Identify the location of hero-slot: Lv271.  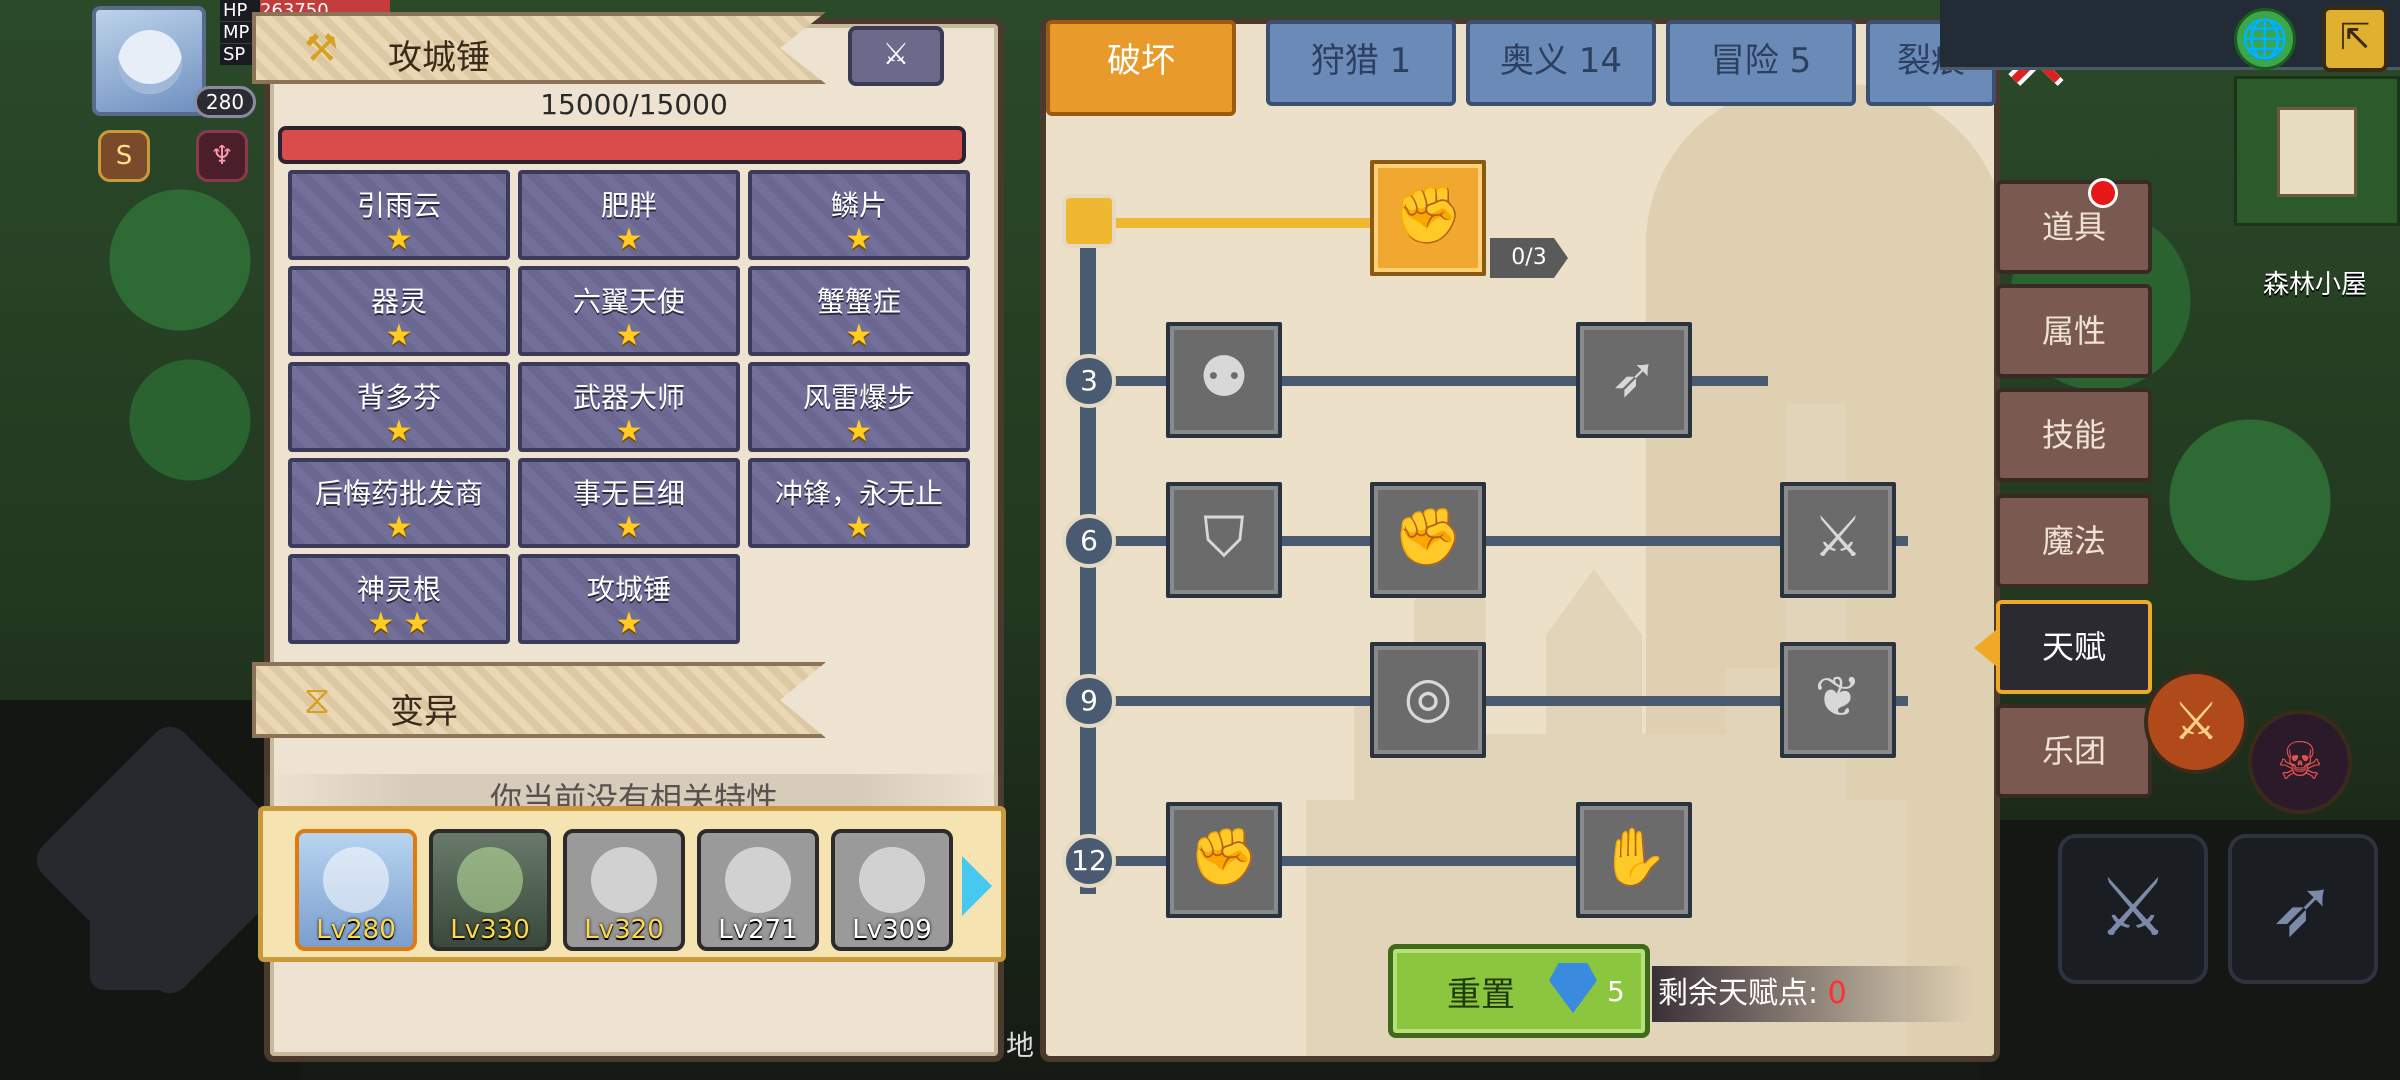
(758, 890).